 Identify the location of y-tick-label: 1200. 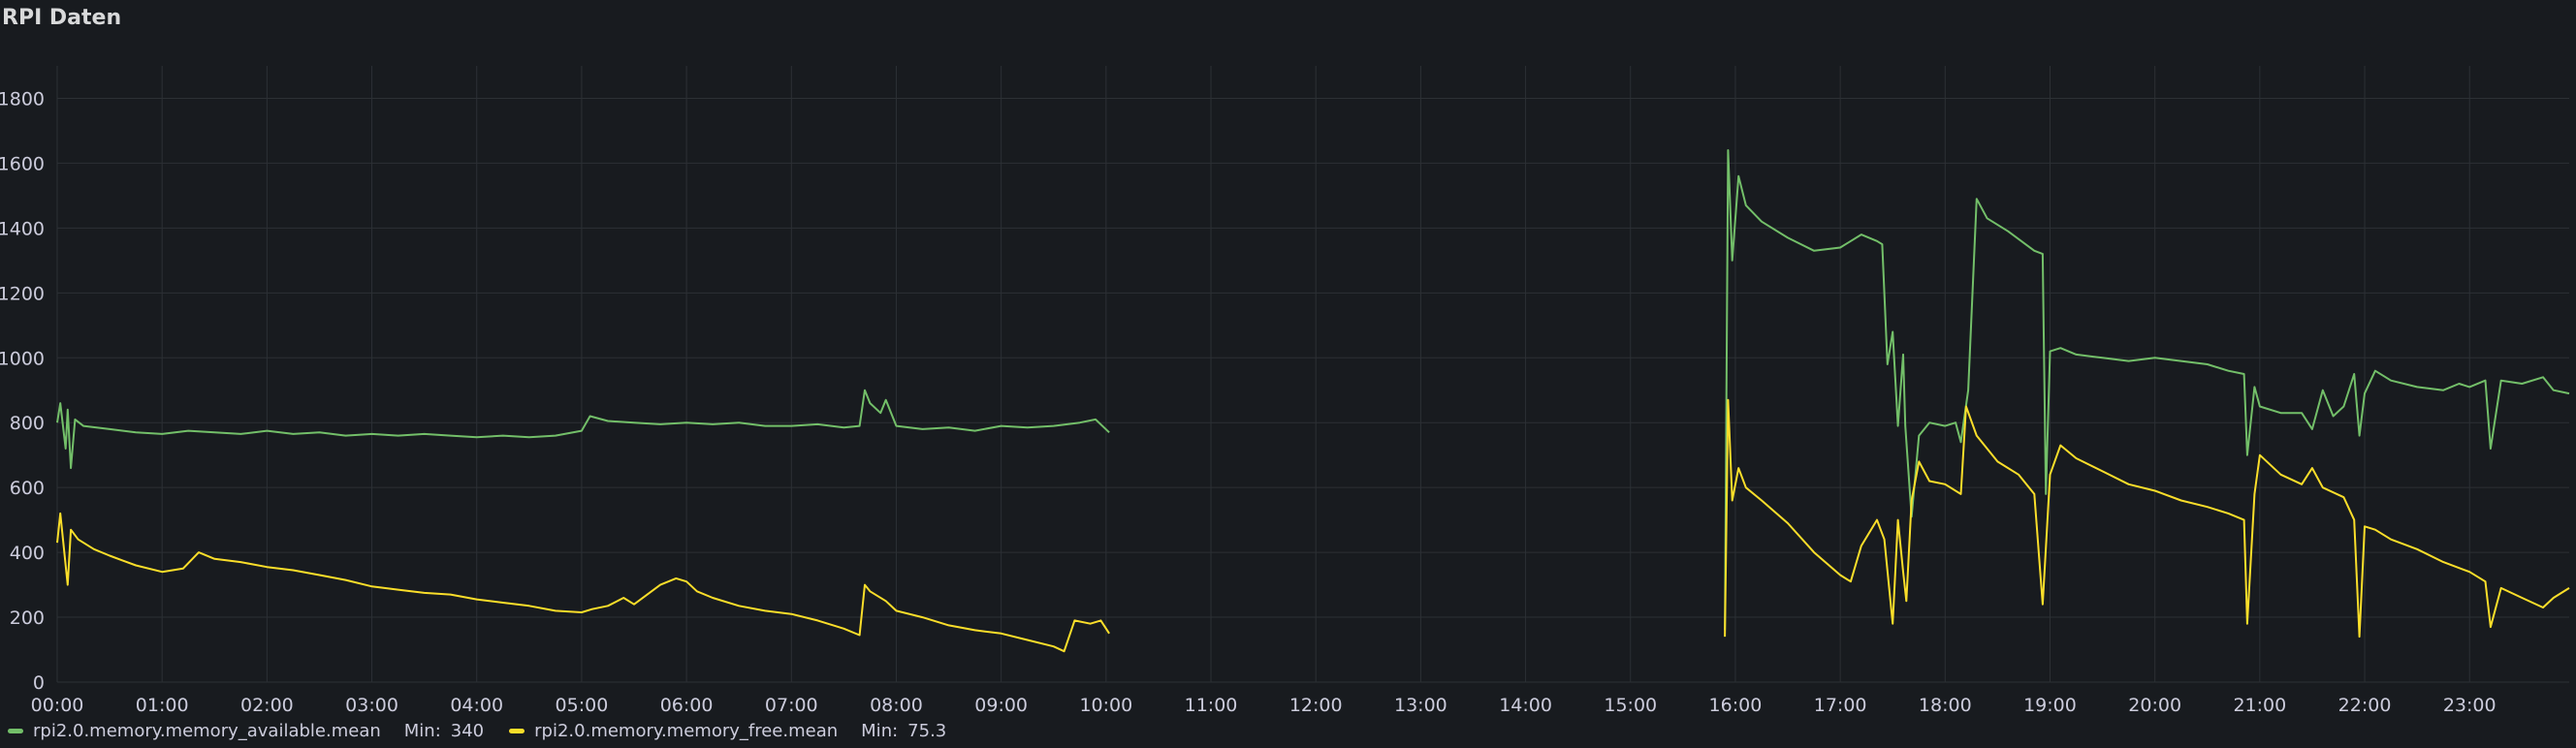
(22, 293).